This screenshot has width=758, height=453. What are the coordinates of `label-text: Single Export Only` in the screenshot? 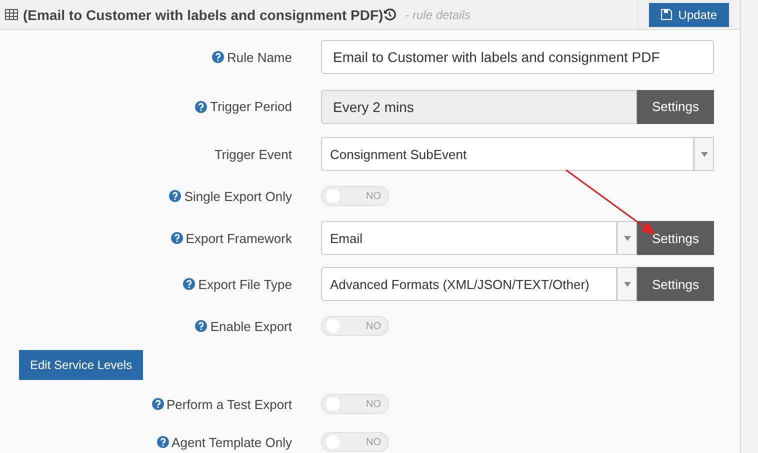 It's located at (238, 196).